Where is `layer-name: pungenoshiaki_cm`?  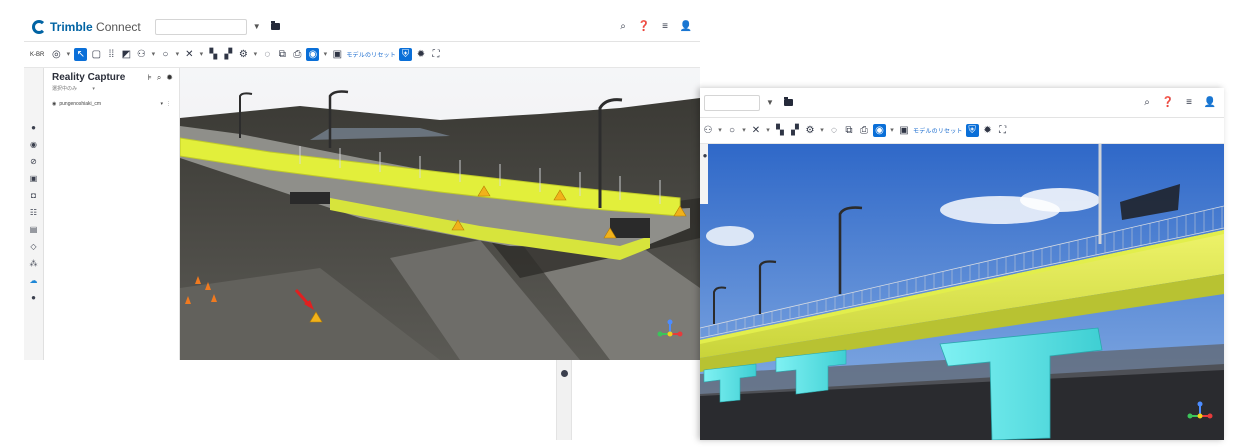
layer-name: pungenoshiaki_cm is located at coordinates (80, 104).